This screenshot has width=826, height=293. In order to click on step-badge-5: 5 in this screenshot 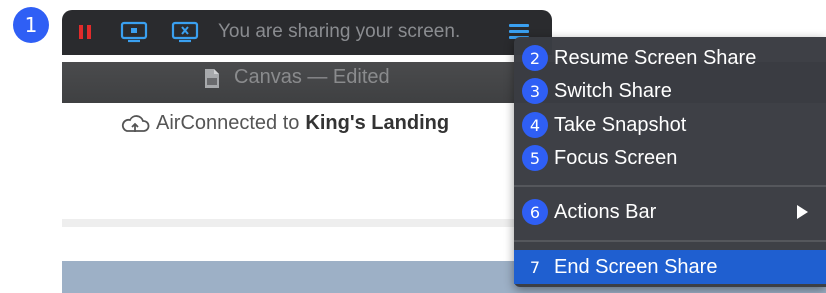, I will do `click(535, 158)`.